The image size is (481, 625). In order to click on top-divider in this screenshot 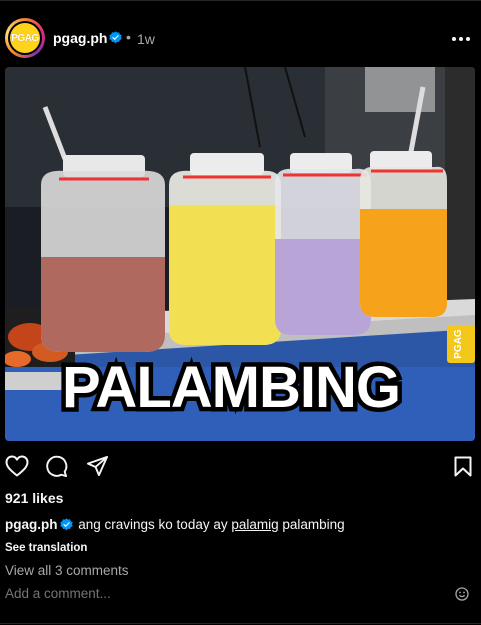, I will do `click(240, 0)`.